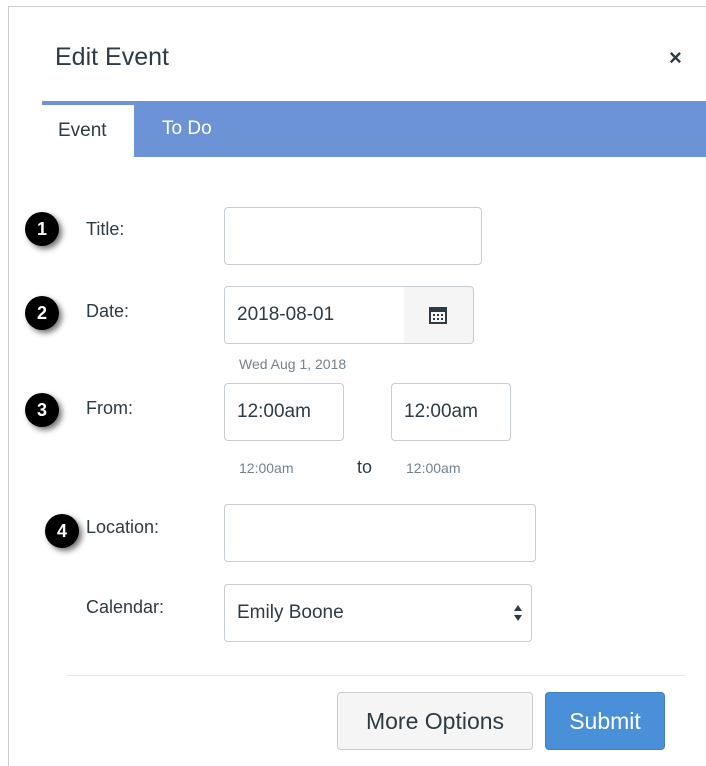 The height and width of the screenshot is (766, 706). I want to click on calendar-icon, so click(438, 315).